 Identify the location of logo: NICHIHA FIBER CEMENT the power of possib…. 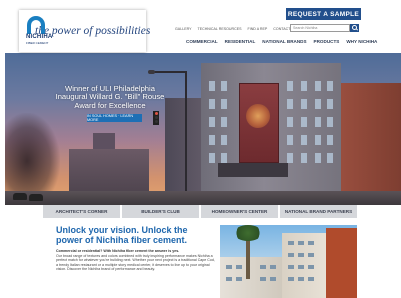
(84, 31).